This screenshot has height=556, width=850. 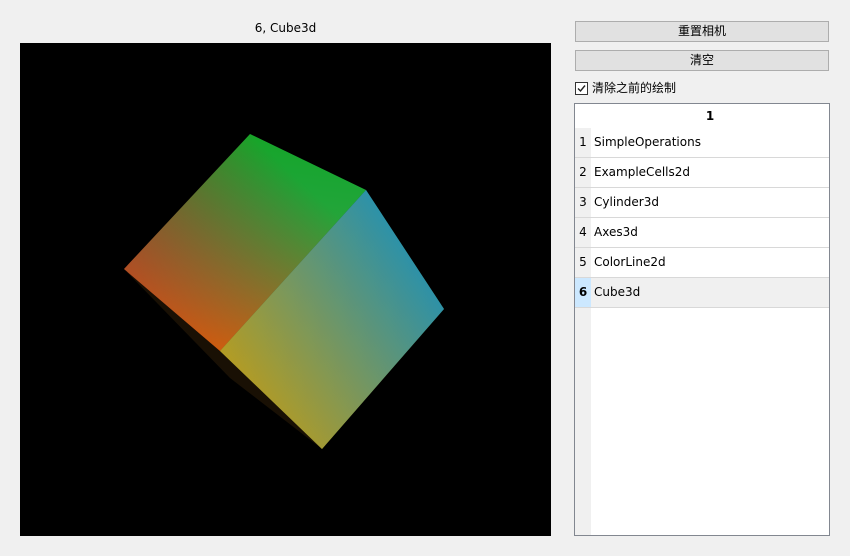 What do you see at coordinates (583, 232) in the screenshot?
I see `row-number: 4` at bounding box center [583, 232].